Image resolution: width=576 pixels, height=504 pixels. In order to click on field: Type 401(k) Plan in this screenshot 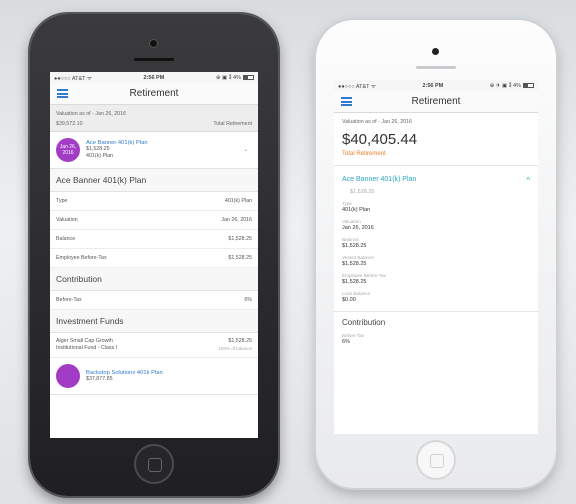, I will do `click(436, 207)`.